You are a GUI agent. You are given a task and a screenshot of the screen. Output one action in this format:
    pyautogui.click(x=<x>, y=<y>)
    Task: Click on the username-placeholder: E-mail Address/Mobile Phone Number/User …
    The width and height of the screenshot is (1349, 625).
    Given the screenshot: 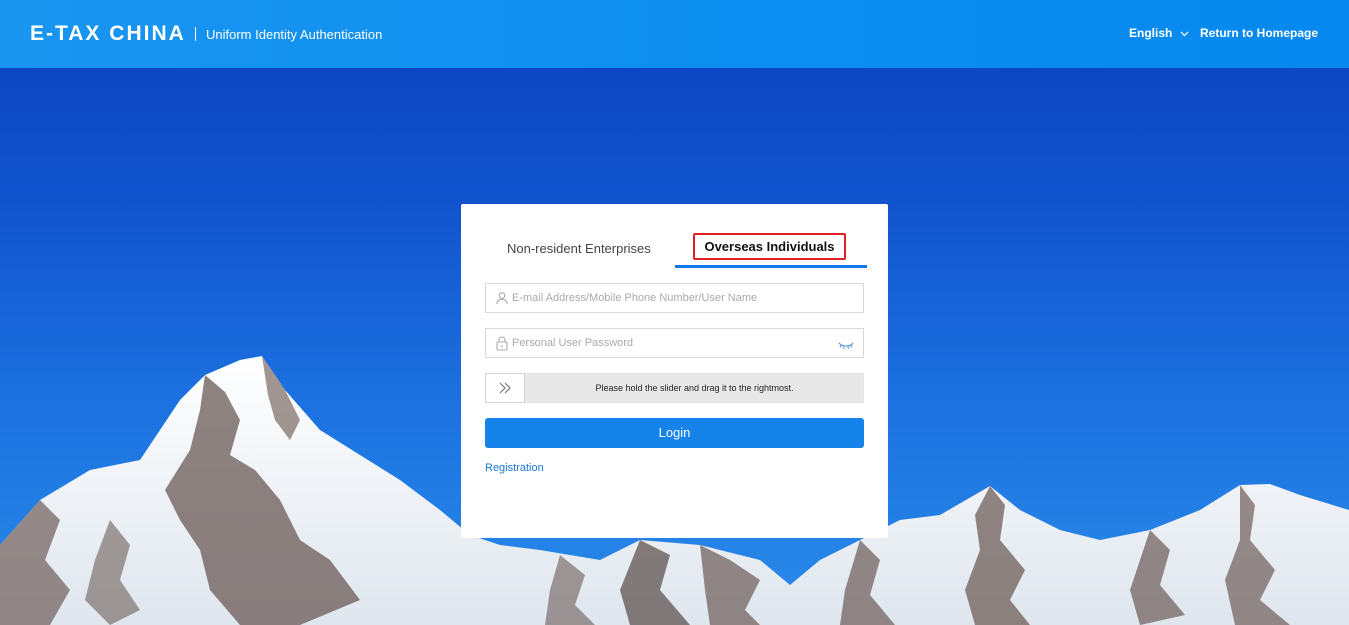 What is the action you would take?
    pyautogui.click(x=635, y=298)
    